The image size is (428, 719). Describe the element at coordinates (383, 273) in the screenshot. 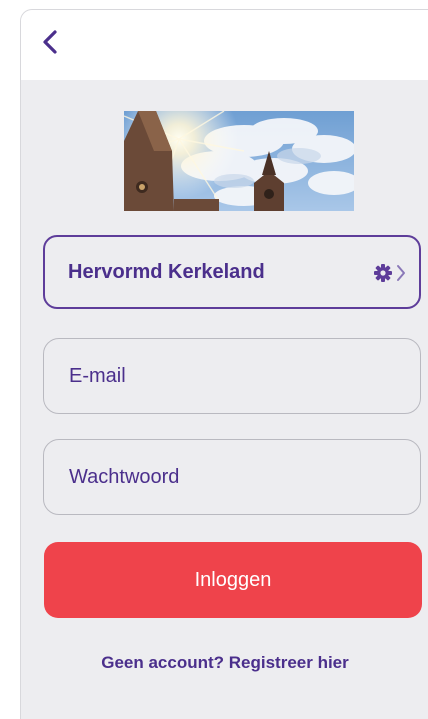

I see `gear-icon` at that location.